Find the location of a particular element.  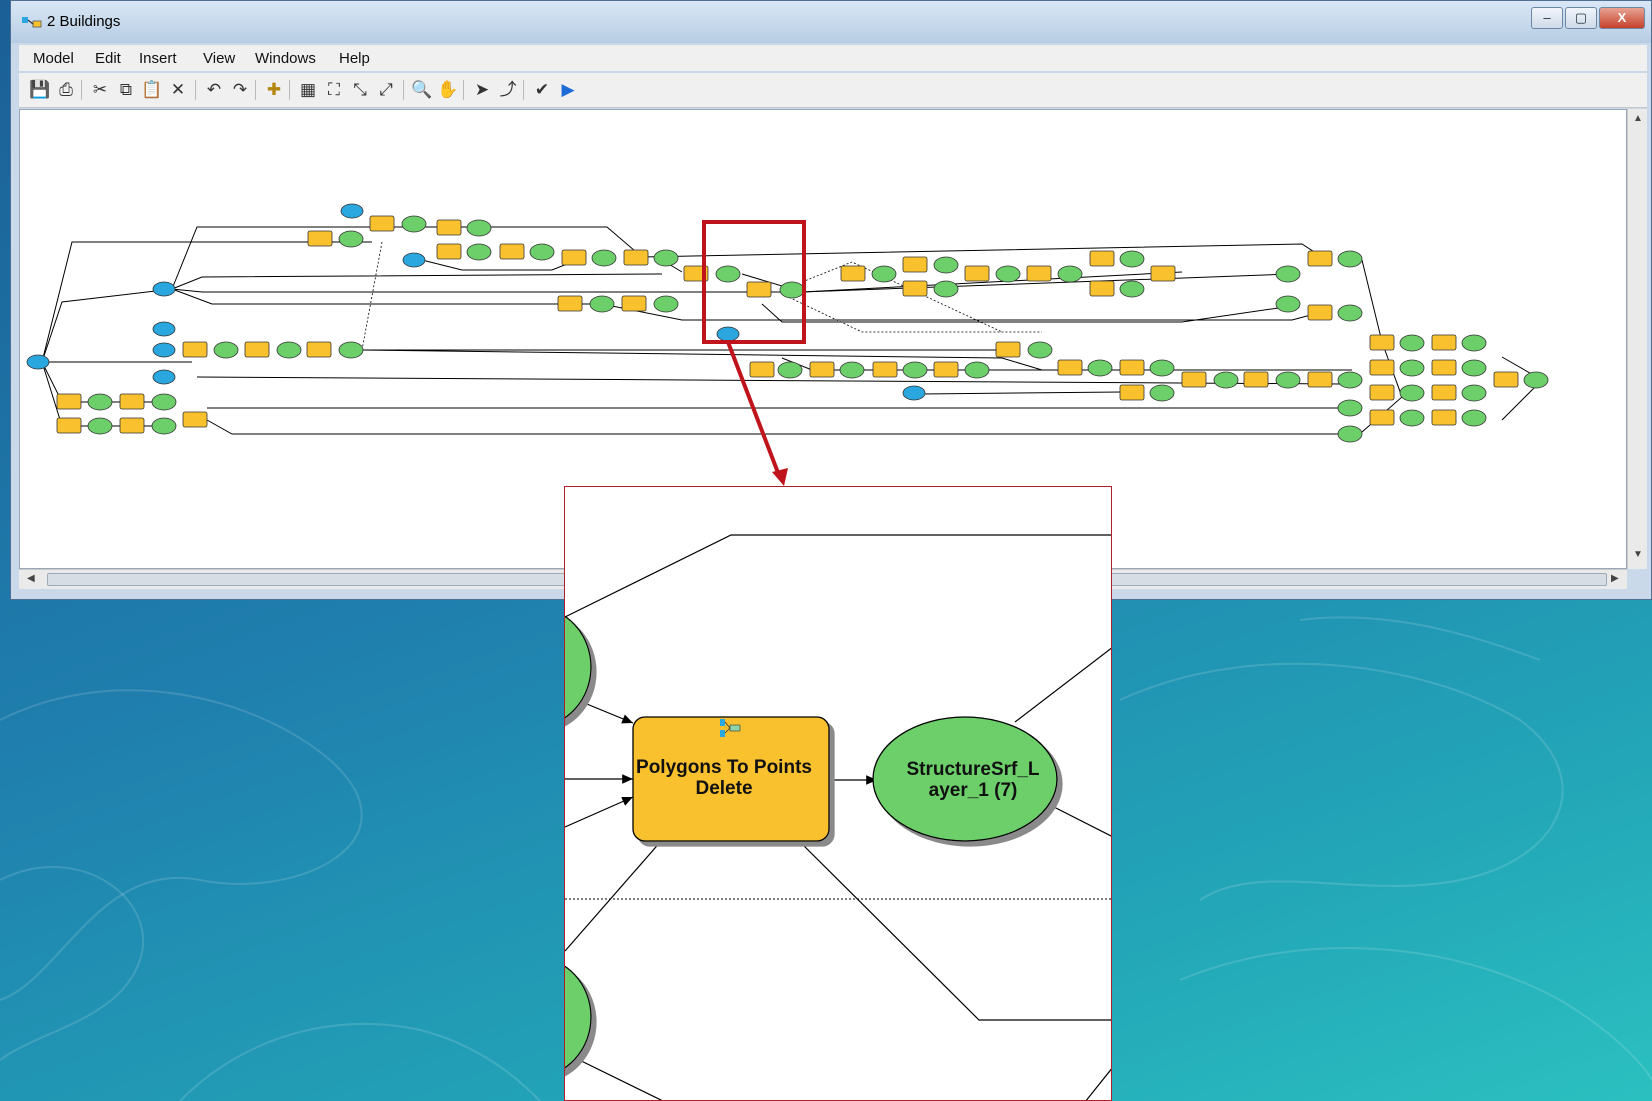

scroll-down-icon: ▼ is located at coordinates (1638, 554).